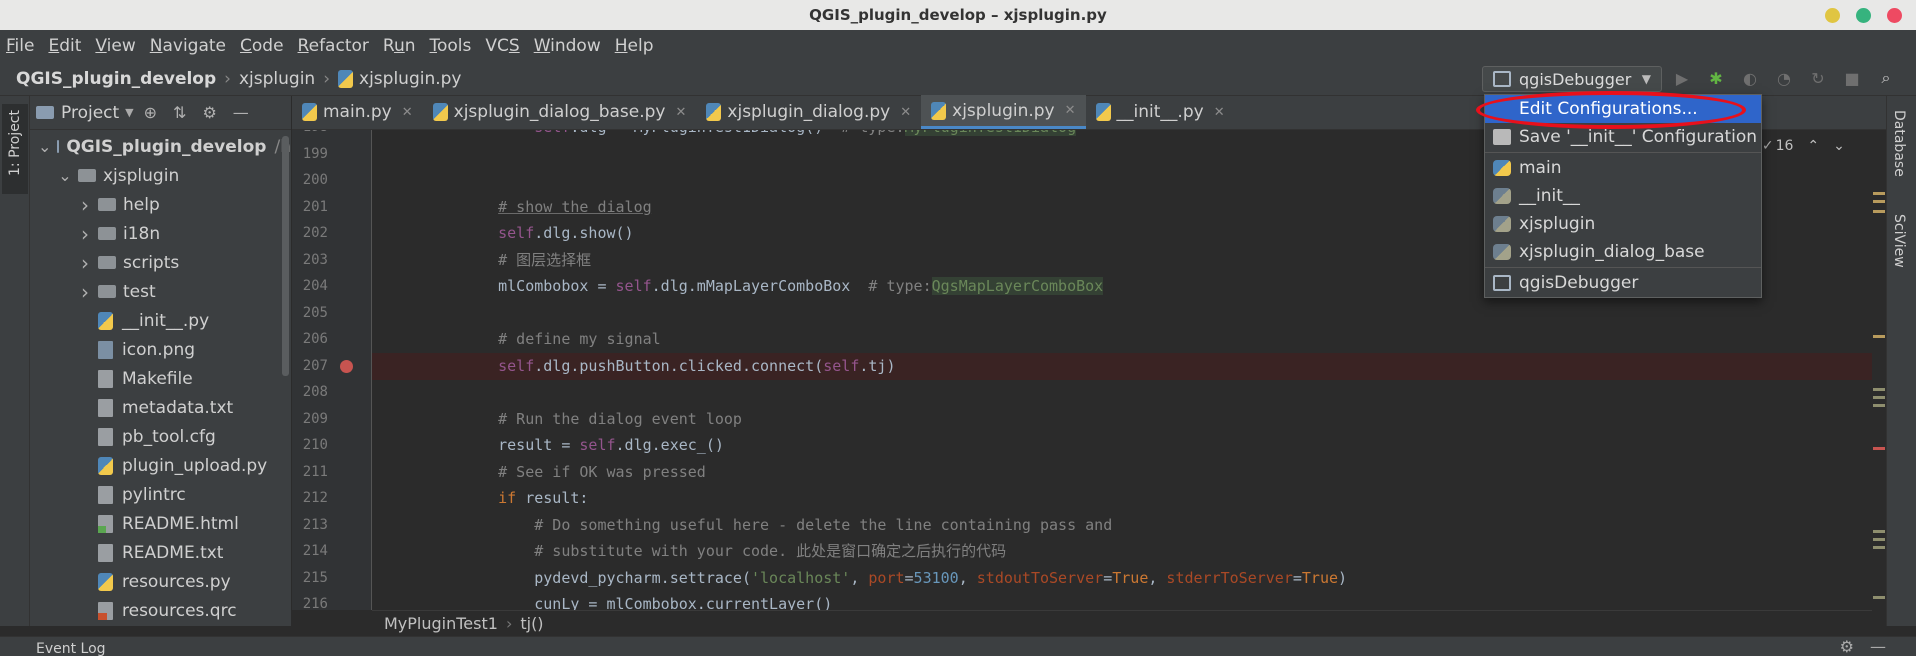 This screenshot has height=656, width=1916. What do you see at coordinates (451, 46) in the screenshot?
I see `menu-tools: Tools` at bounding box center [451, 46].